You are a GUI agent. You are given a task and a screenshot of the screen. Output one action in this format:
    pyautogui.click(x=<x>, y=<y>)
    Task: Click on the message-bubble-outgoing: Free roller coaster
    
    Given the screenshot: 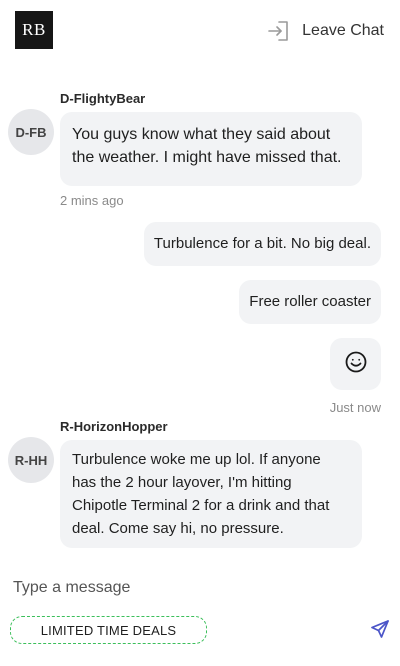 What is the action you would take?
    pyautogui.click(x=310, y=302)
    